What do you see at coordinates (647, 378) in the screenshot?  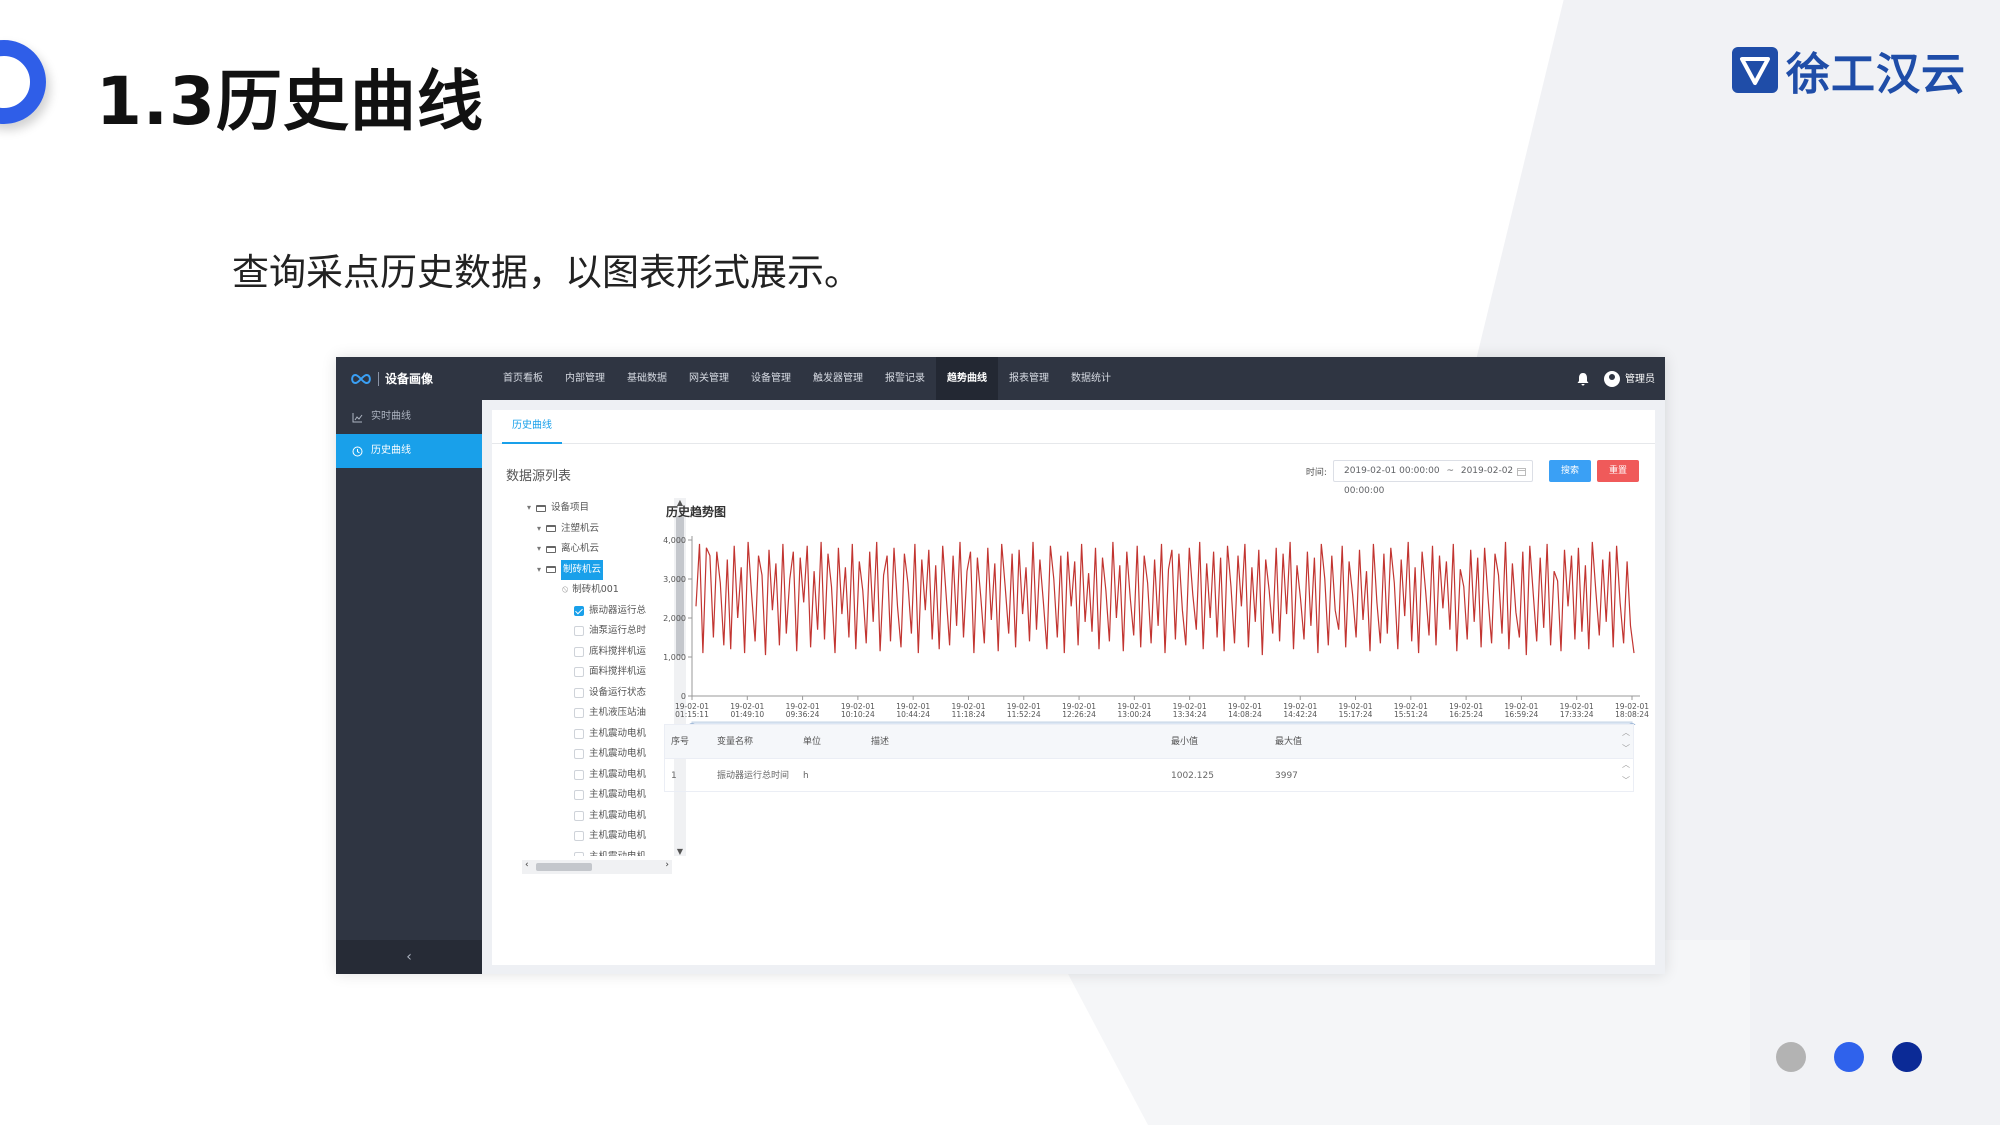 I see `nav-item: 基础数据` at bounding box center [647, 378].